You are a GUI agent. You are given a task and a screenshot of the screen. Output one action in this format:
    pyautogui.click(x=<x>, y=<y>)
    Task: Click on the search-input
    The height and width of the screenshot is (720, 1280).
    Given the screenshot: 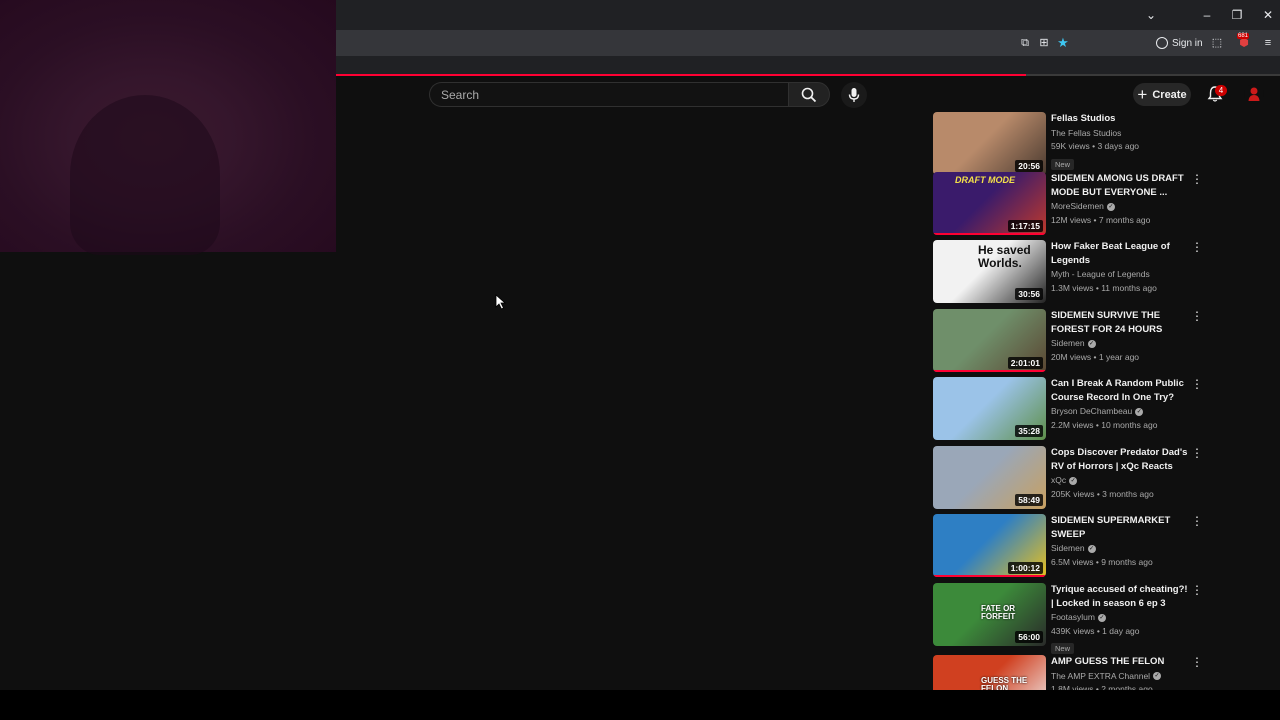 What is the action you would take?
    pyautogui.click(x=609, y=94)
    